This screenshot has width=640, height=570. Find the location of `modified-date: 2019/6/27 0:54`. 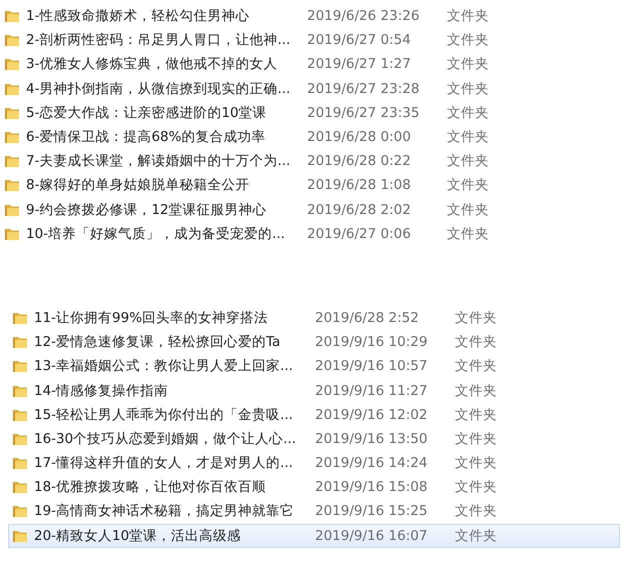

modified-date: 2019/6/27 0:54 is located at coordinates (359, 40).